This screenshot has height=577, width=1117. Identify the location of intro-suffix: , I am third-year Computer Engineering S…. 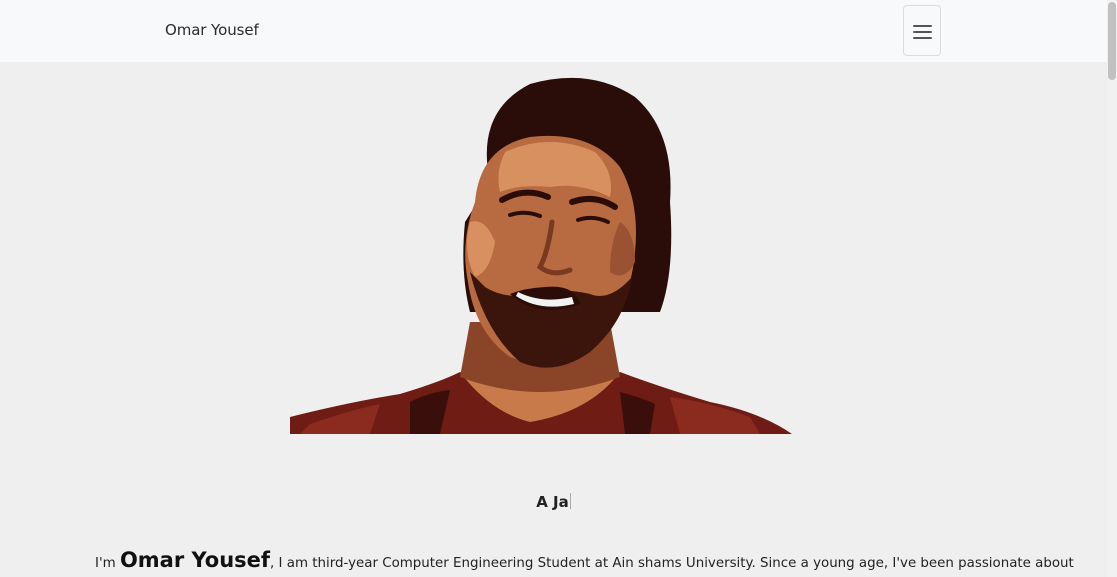
(672, 563).